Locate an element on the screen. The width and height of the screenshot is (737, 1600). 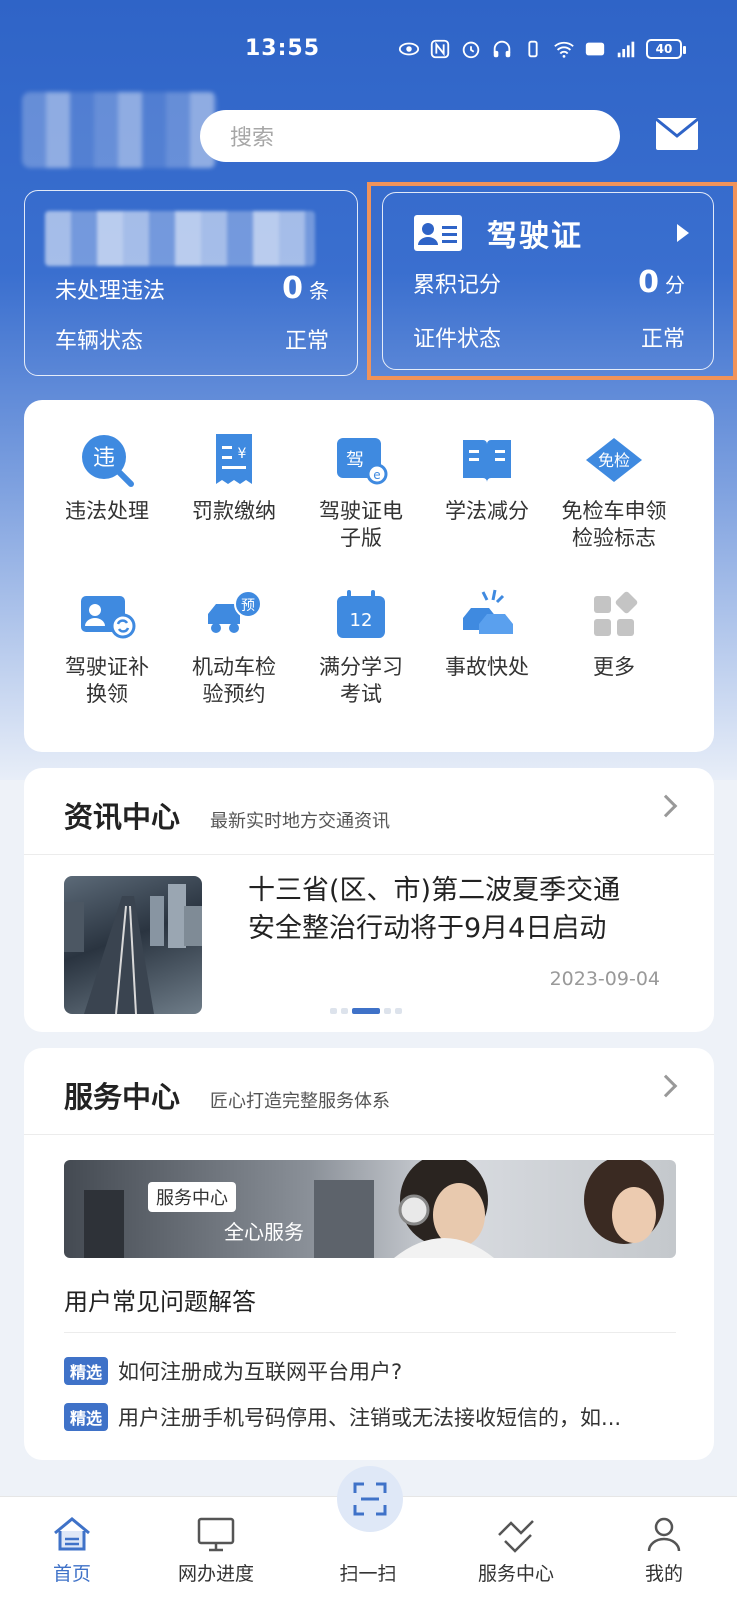
search-placeholder: 搜索 is located at coordinates (252, 138).